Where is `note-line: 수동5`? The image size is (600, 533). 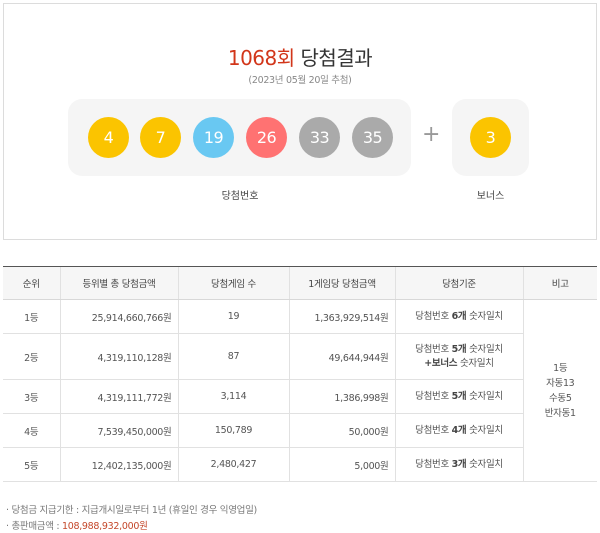 note-line: 수동5 is located at coordinates (560, 398).